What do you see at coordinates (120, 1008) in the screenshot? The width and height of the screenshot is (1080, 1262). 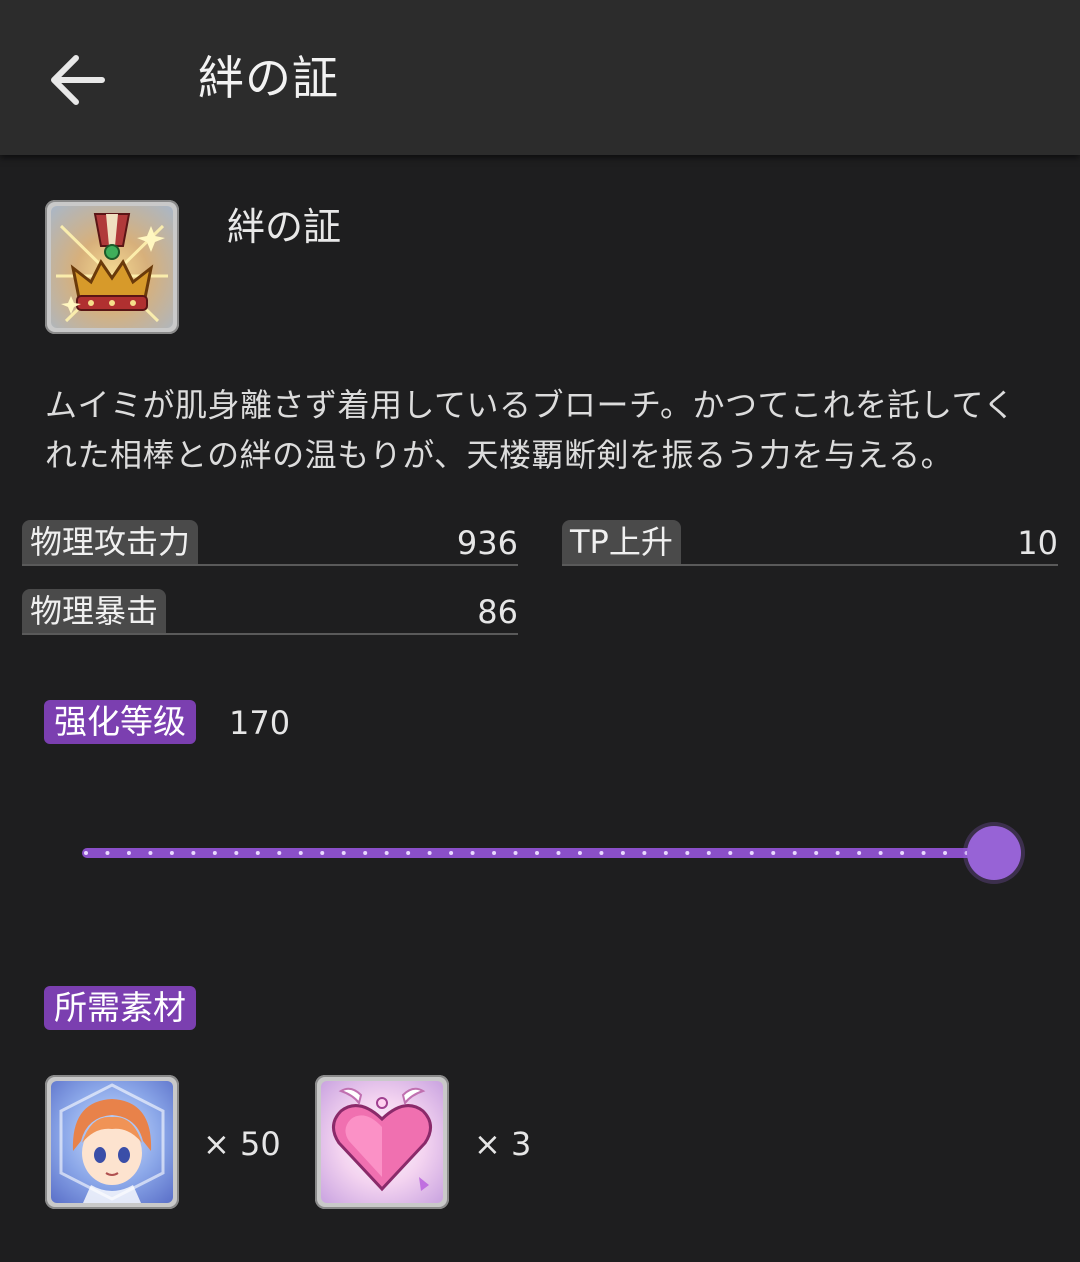 I see `required-materials-tag: 所需素材` at bounding box center [120, 1008].